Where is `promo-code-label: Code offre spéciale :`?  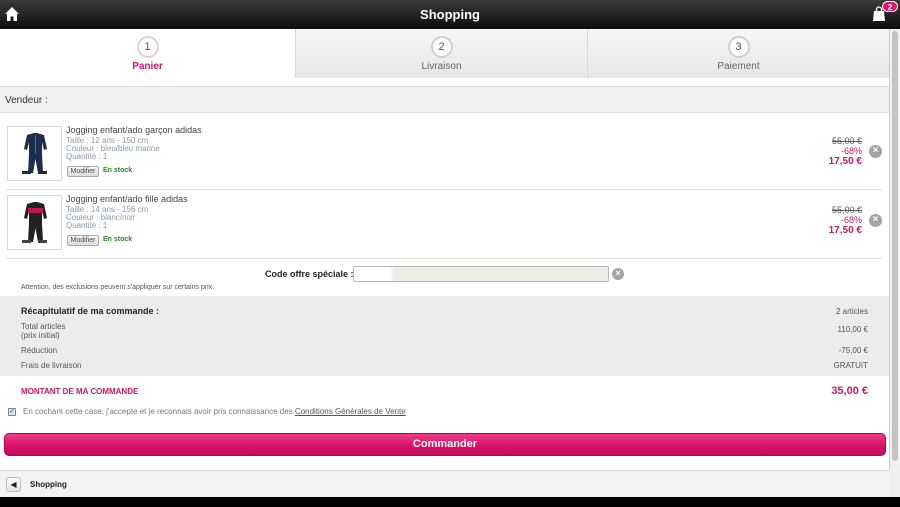 promo-code-label: Code offre spéciale : is located at coordinates (309, 274).